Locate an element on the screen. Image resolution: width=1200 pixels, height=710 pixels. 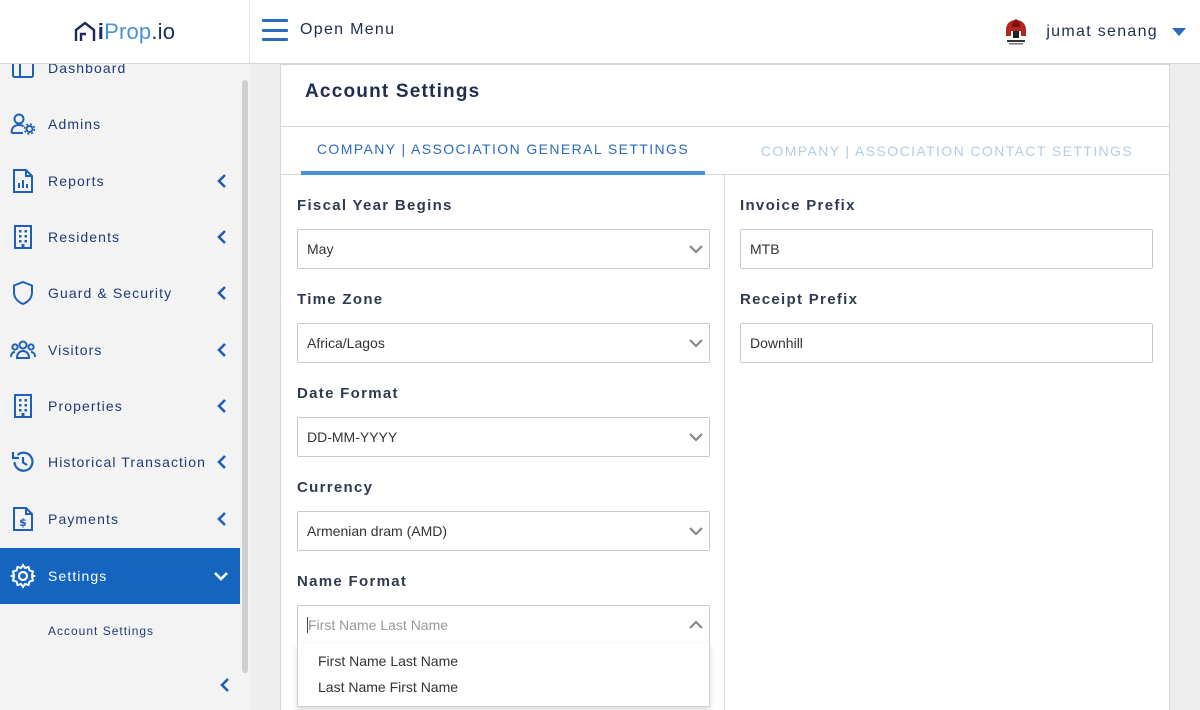
currency-label: Currency is located at coordinates (335, 487).